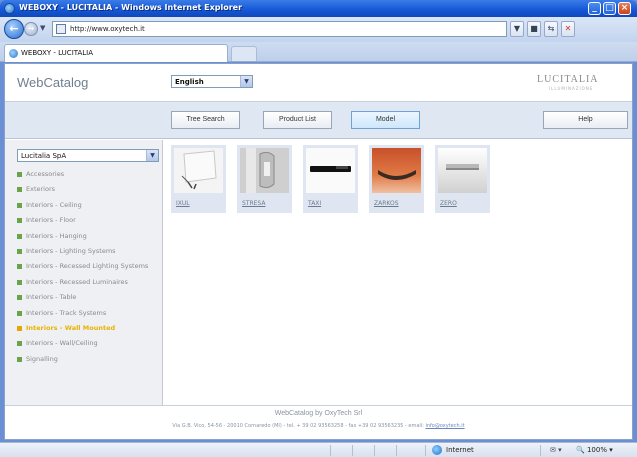 Image resolution: width=637 pixels, height=457 pixels. I want to click on category-label: Signalling, so click(42, 358).